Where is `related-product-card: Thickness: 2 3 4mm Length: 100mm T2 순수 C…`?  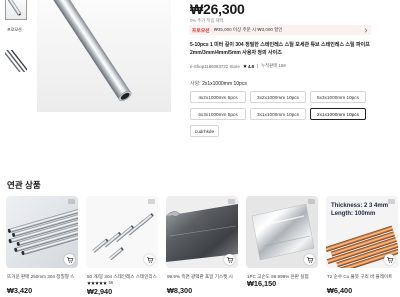 related-product-card: Thickness: 2 3 4mm Length: 100mm T2 순수 C… is located at coordinates (362, 246).